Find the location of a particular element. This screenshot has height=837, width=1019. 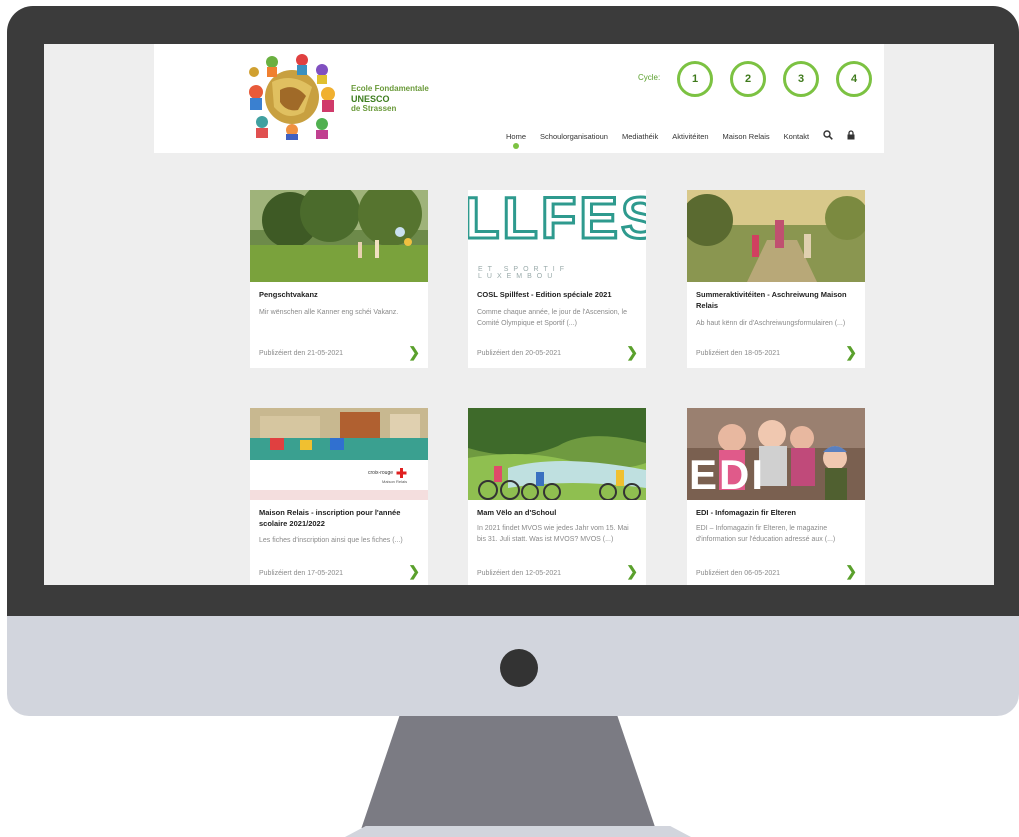

cycle-4-button: 4 is located at coordinates (854, 79).